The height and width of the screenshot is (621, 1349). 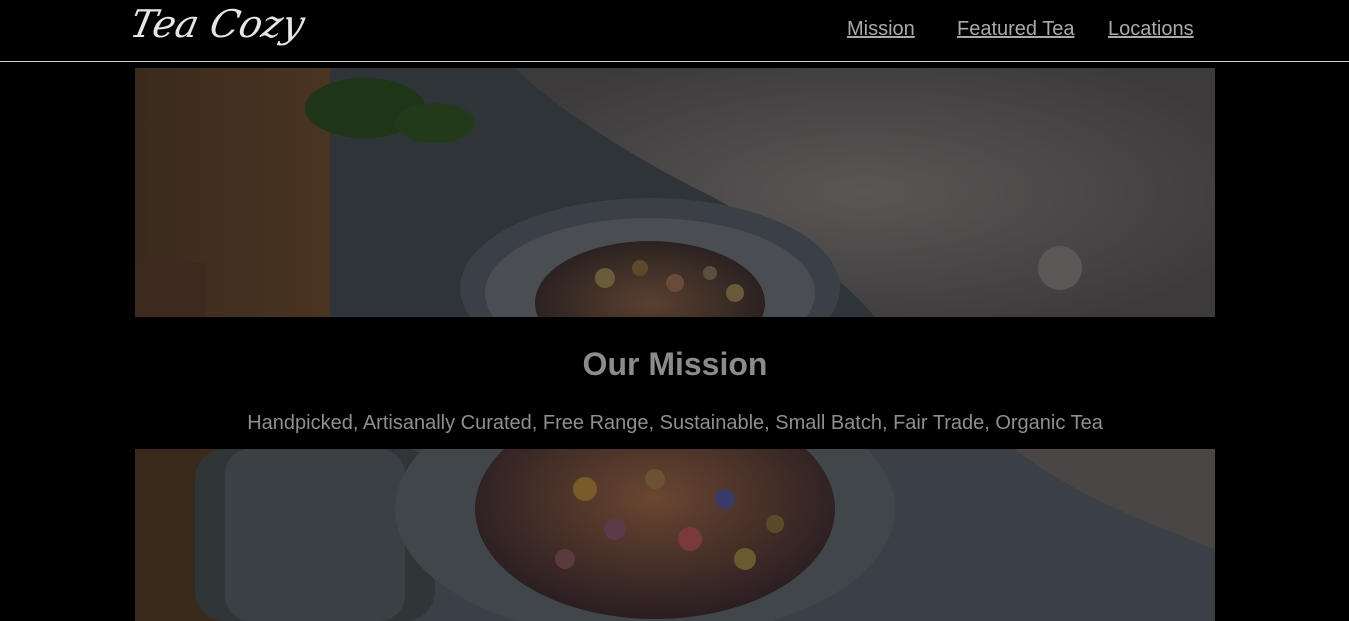 I want to click on nav-link-locations: Locations, so click(x=1151, y=29).